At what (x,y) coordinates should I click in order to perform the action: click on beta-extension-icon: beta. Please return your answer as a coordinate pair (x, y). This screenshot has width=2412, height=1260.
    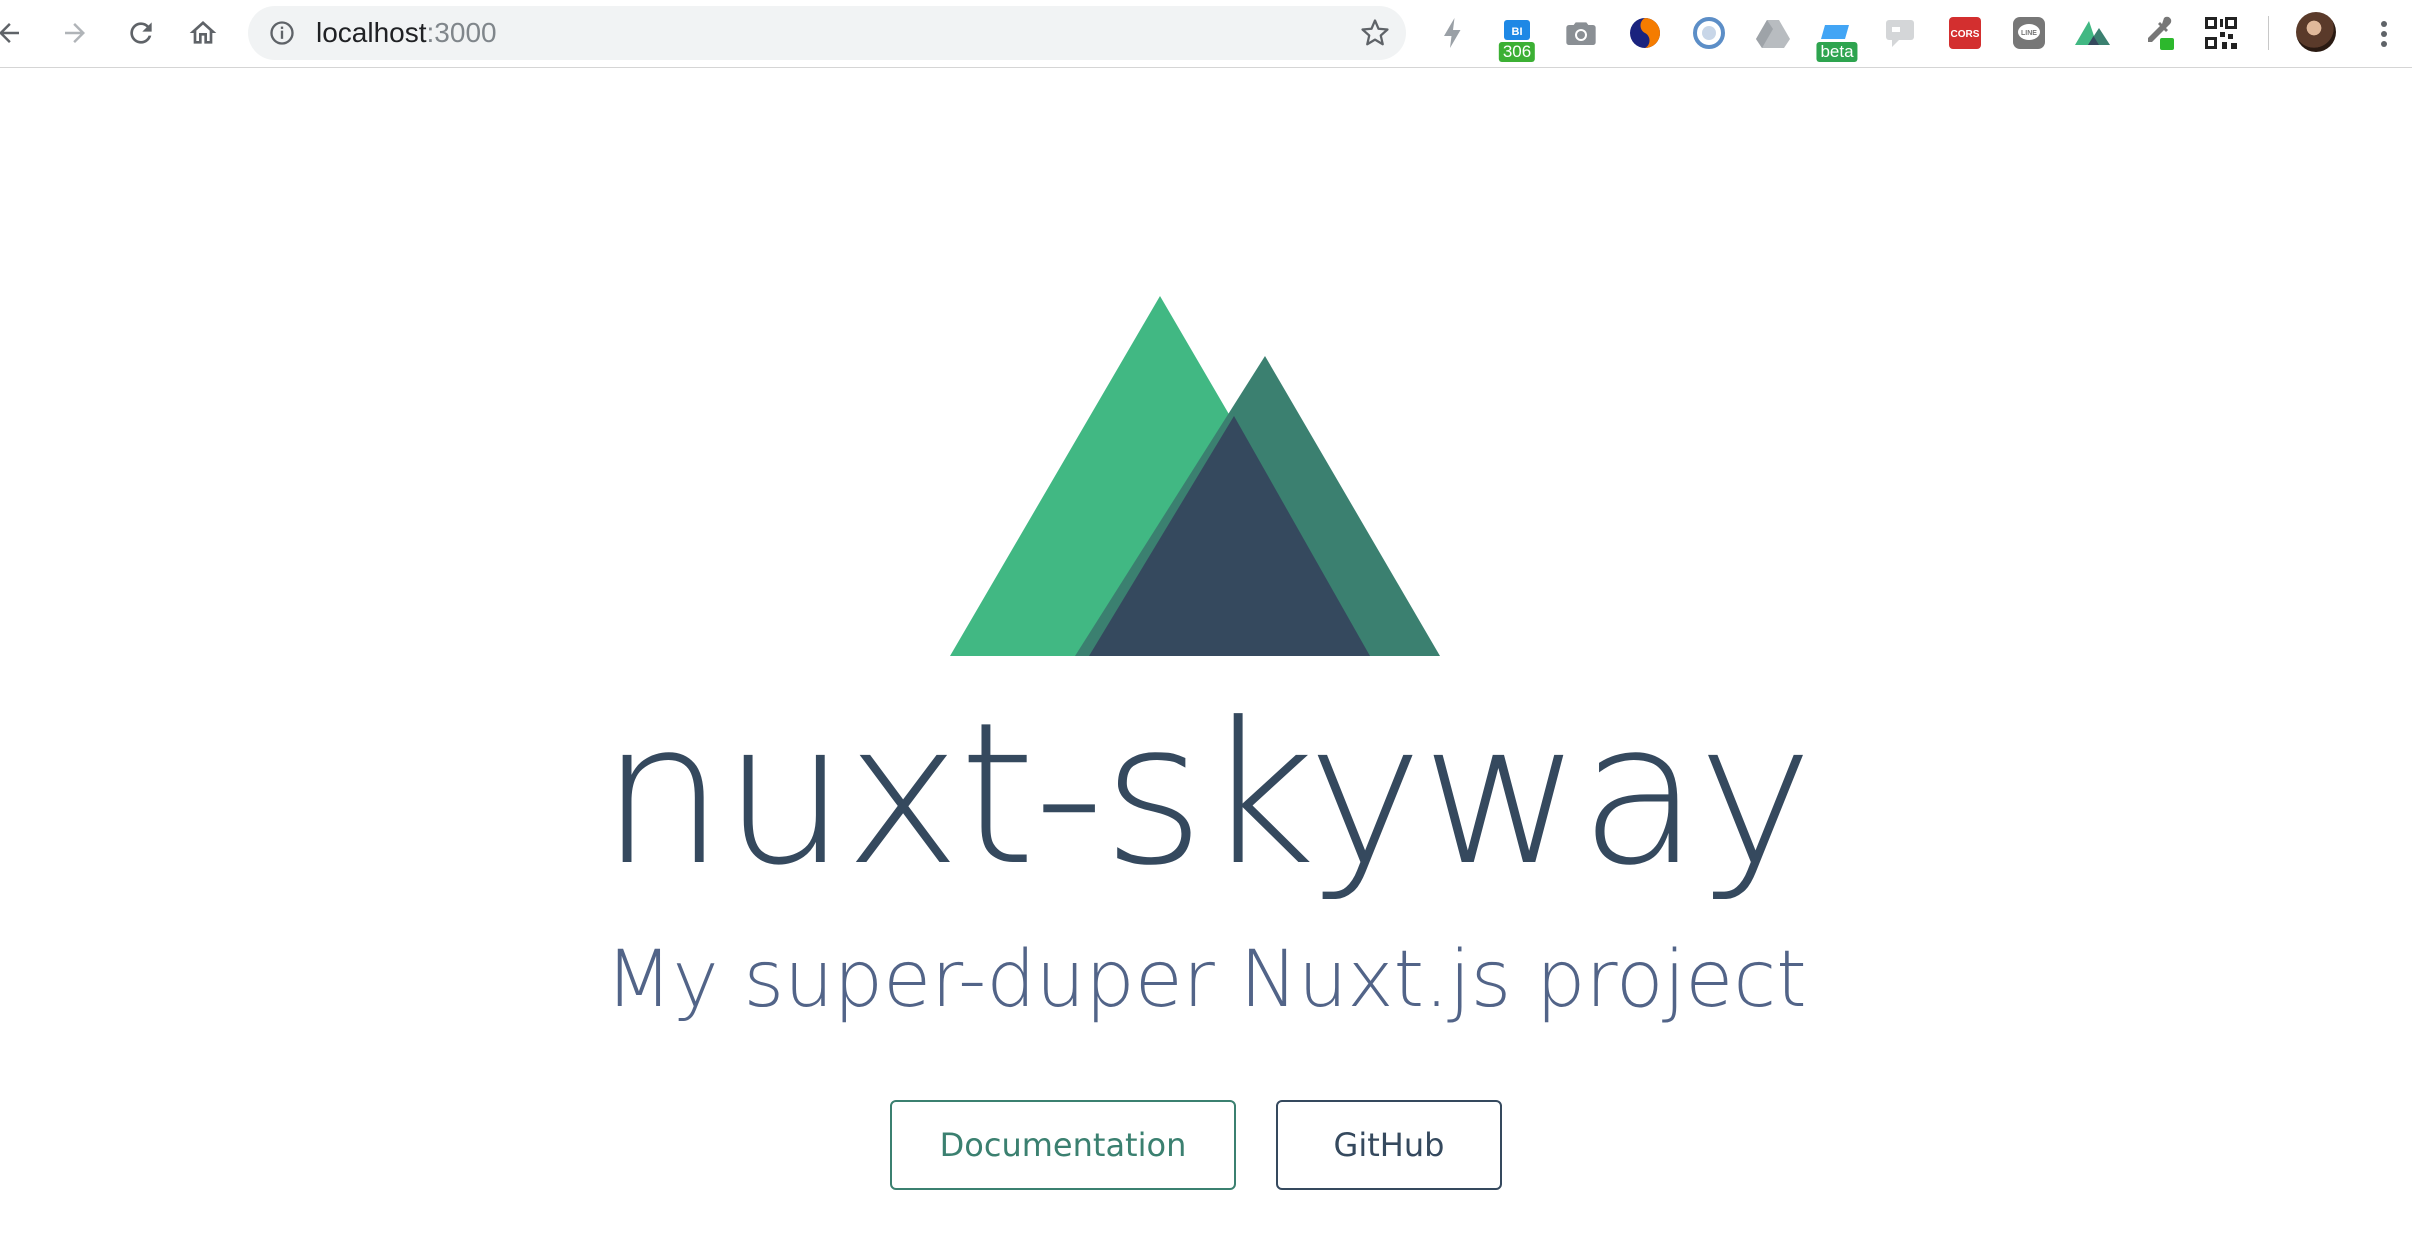
    Looking at the image, I should click on (1837, 38).